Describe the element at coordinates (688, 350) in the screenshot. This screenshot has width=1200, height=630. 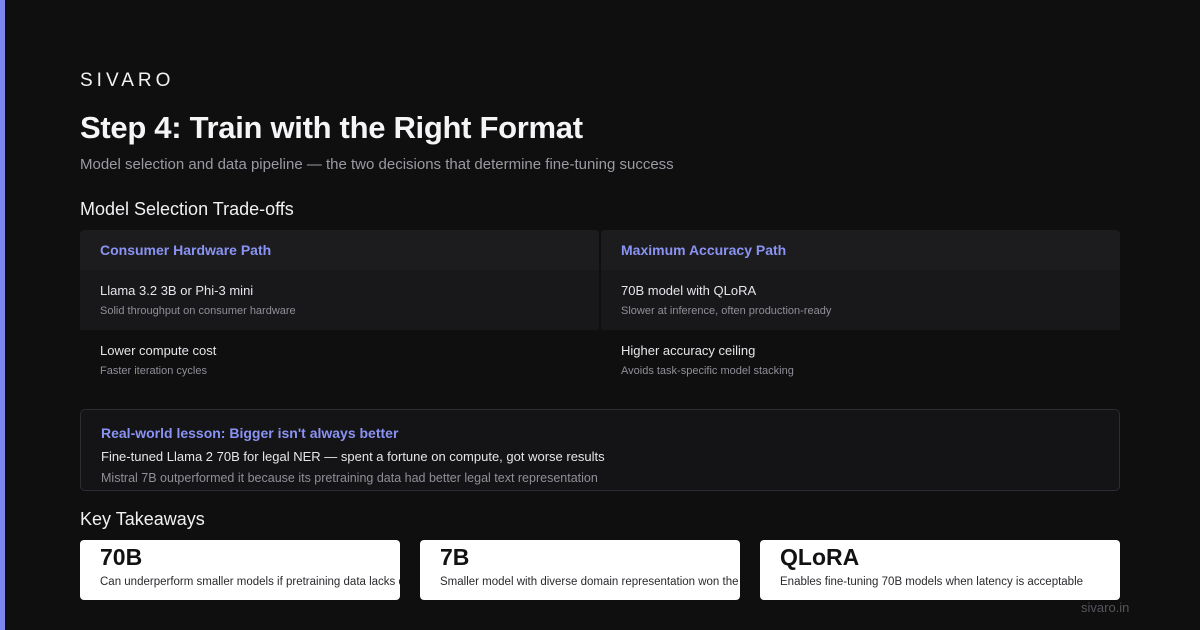
I see `row-main-text: Higher accuracy ceiling` at that location.